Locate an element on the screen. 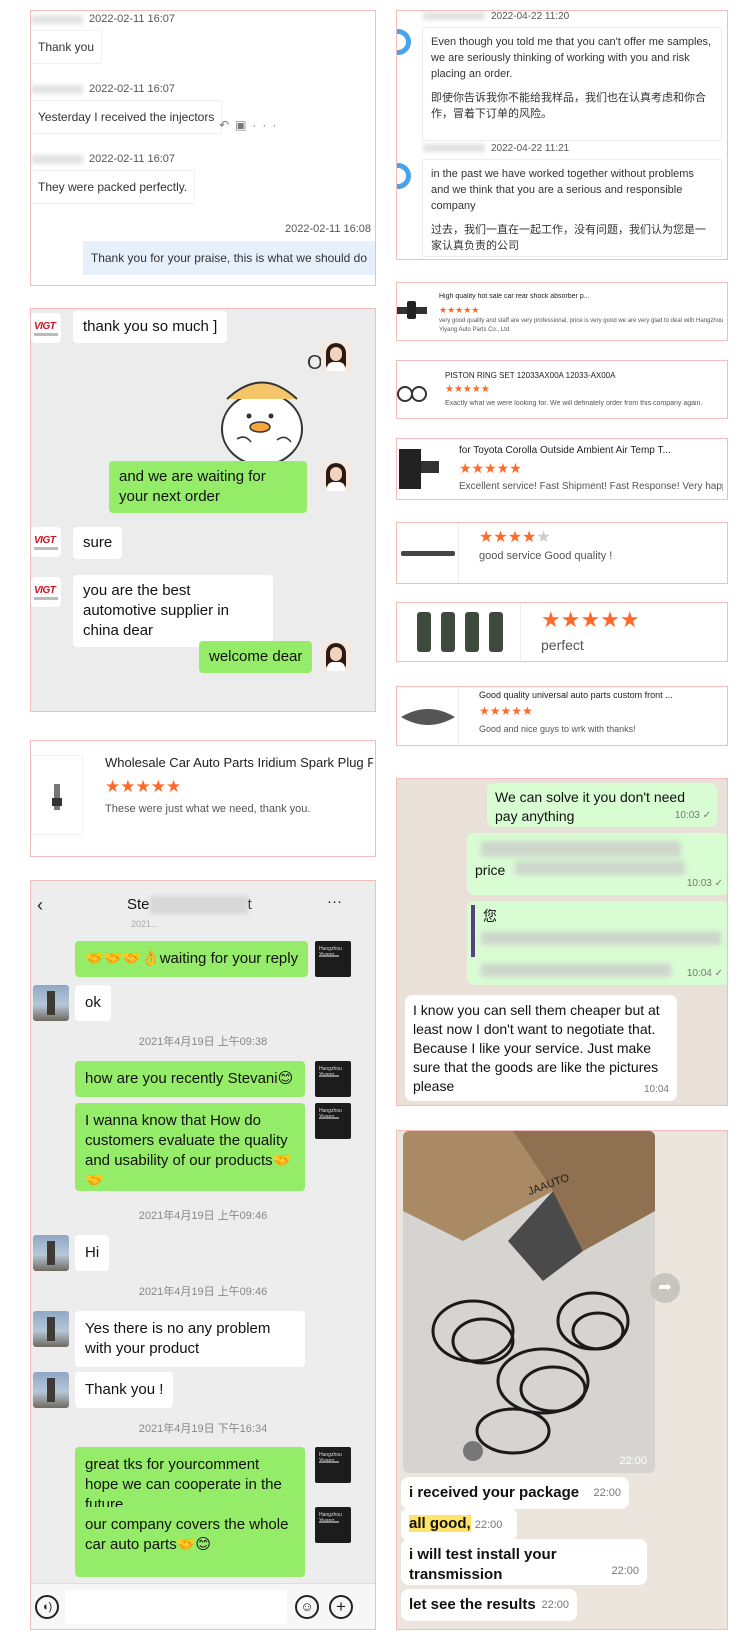 This screenshot has height=1641, width=750. sensor-image is located at coordinates (419, 469).